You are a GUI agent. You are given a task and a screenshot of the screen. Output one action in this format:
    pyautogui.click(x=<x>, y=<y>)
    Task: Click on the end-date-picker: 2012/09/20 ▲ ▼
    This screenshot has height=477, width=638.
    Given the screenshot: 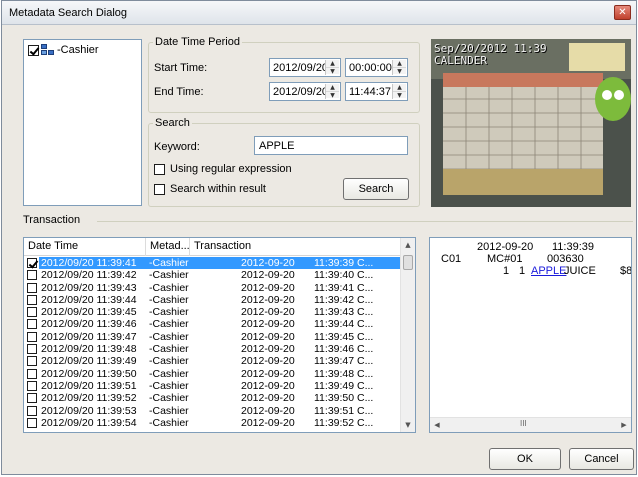 What is the action you would take?
    pyautogui.click(x=305, y=91)
    